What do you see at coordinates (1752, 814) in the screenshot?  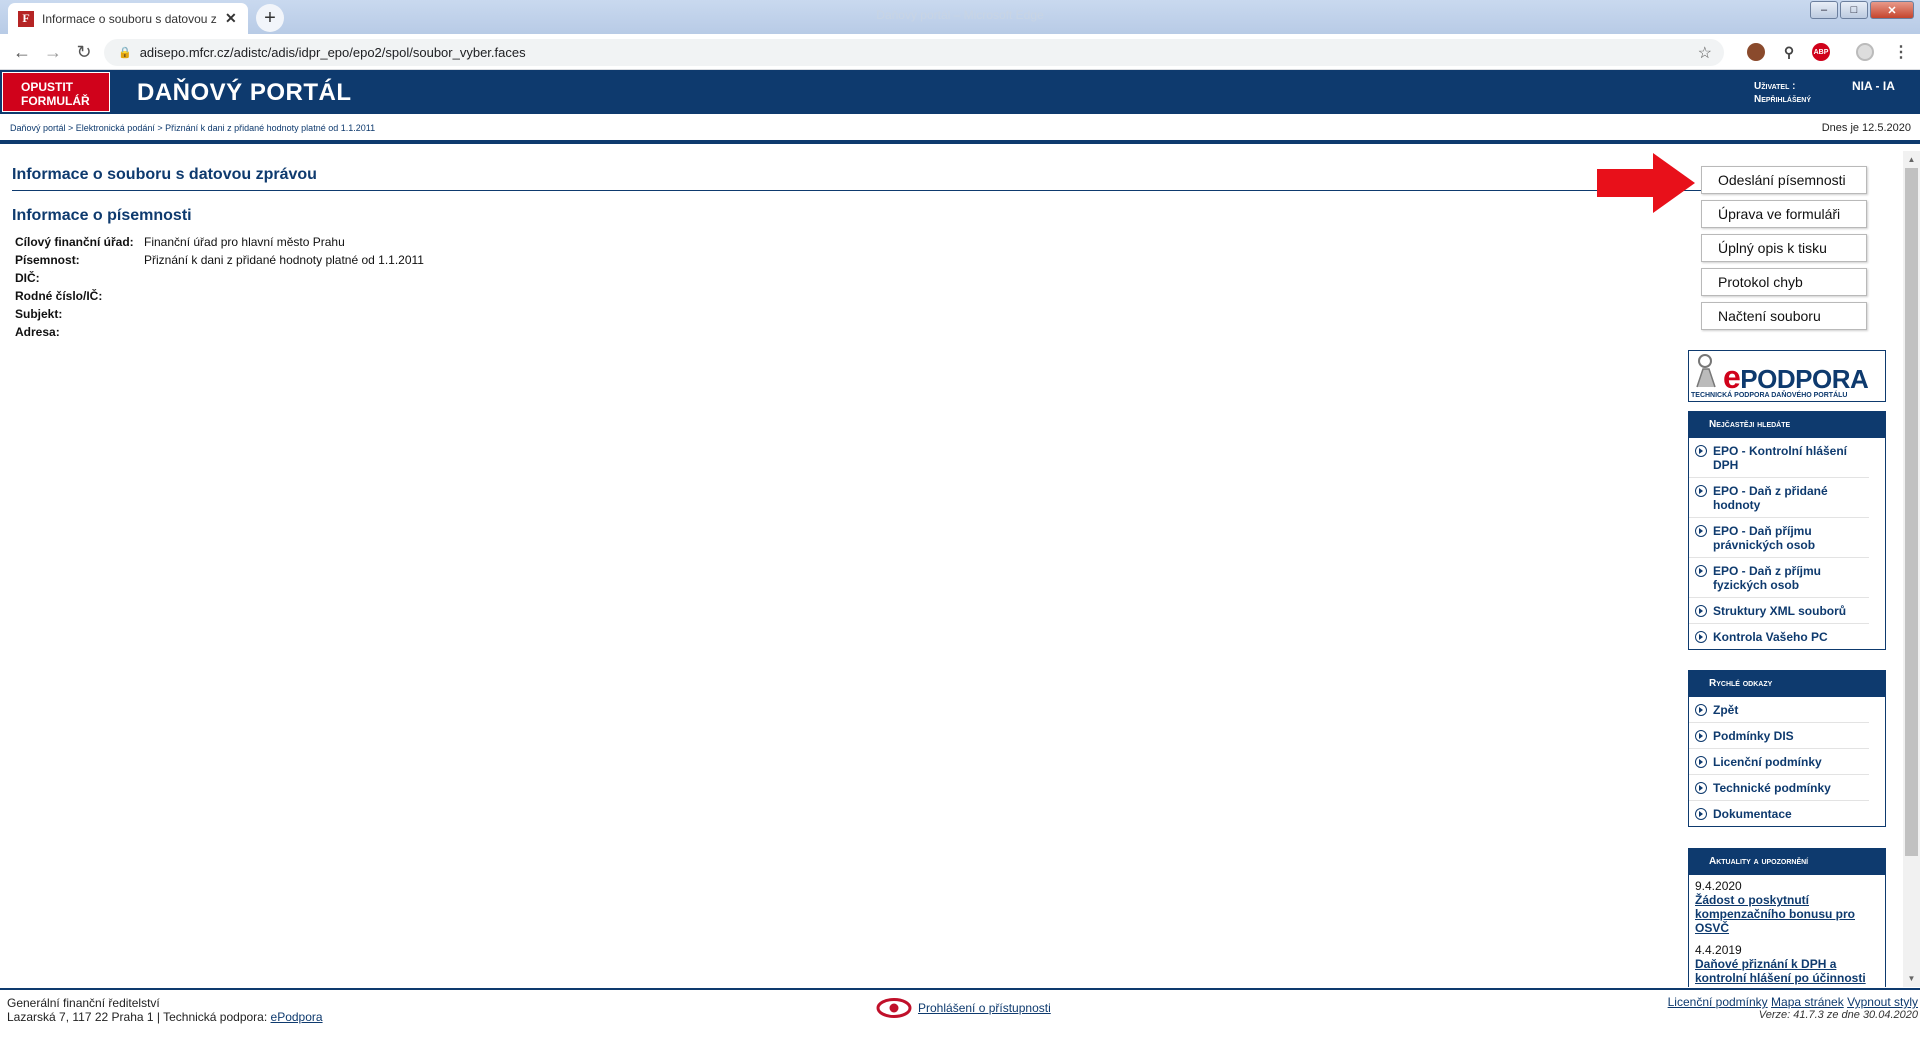 I see `link-label: Dokumentace` at bounding box center [1752, 814].